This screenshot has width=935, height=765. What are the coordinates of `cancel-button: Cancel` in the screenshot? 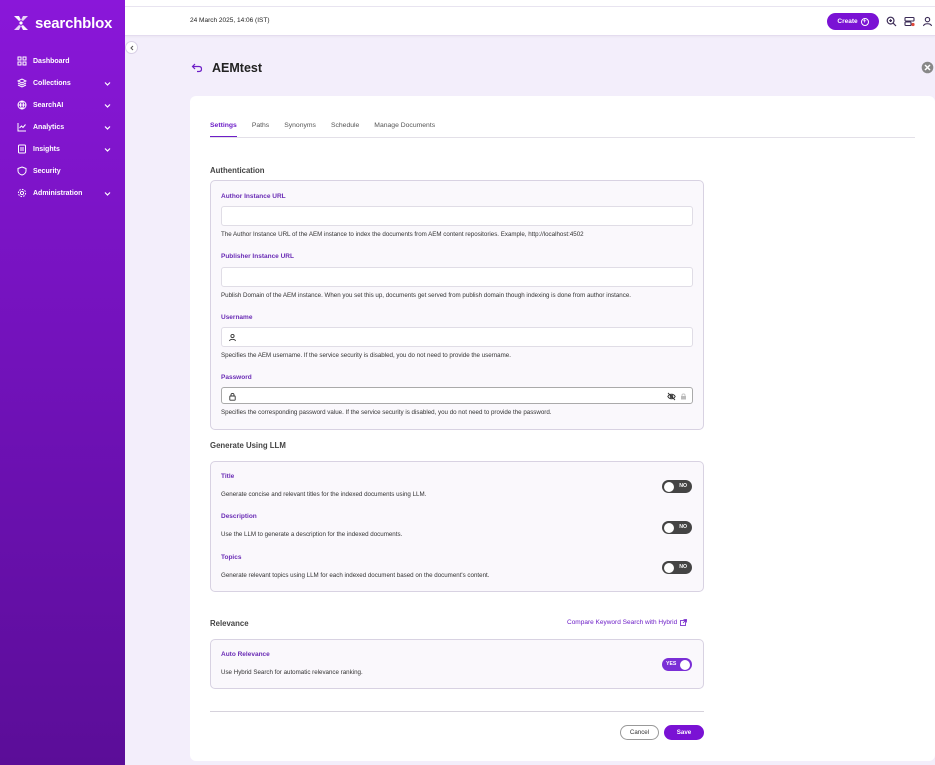 It's located at (639, 732).